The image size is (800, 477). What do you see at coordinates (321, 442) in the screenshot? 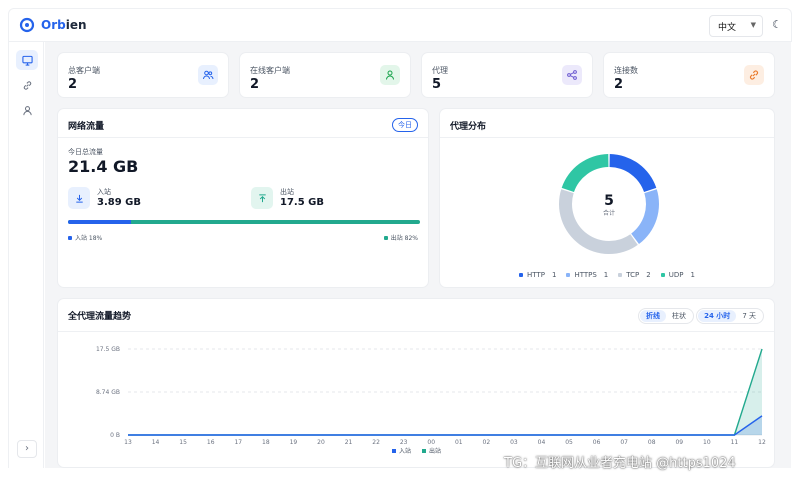
I see `x-tick-label: 20` at bounding box center [321, 442].